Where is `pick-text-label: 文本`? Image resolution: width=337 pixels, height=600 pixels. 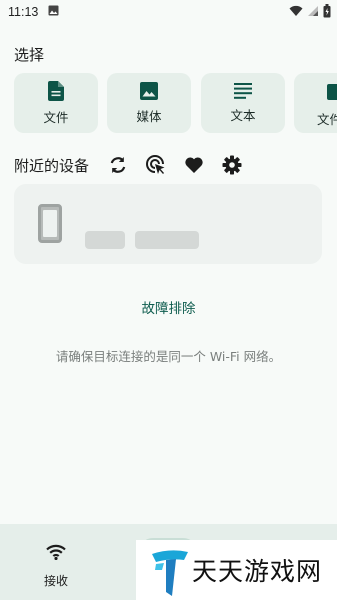 pick-text-label: 文本 is located at coordinates (243, 115).